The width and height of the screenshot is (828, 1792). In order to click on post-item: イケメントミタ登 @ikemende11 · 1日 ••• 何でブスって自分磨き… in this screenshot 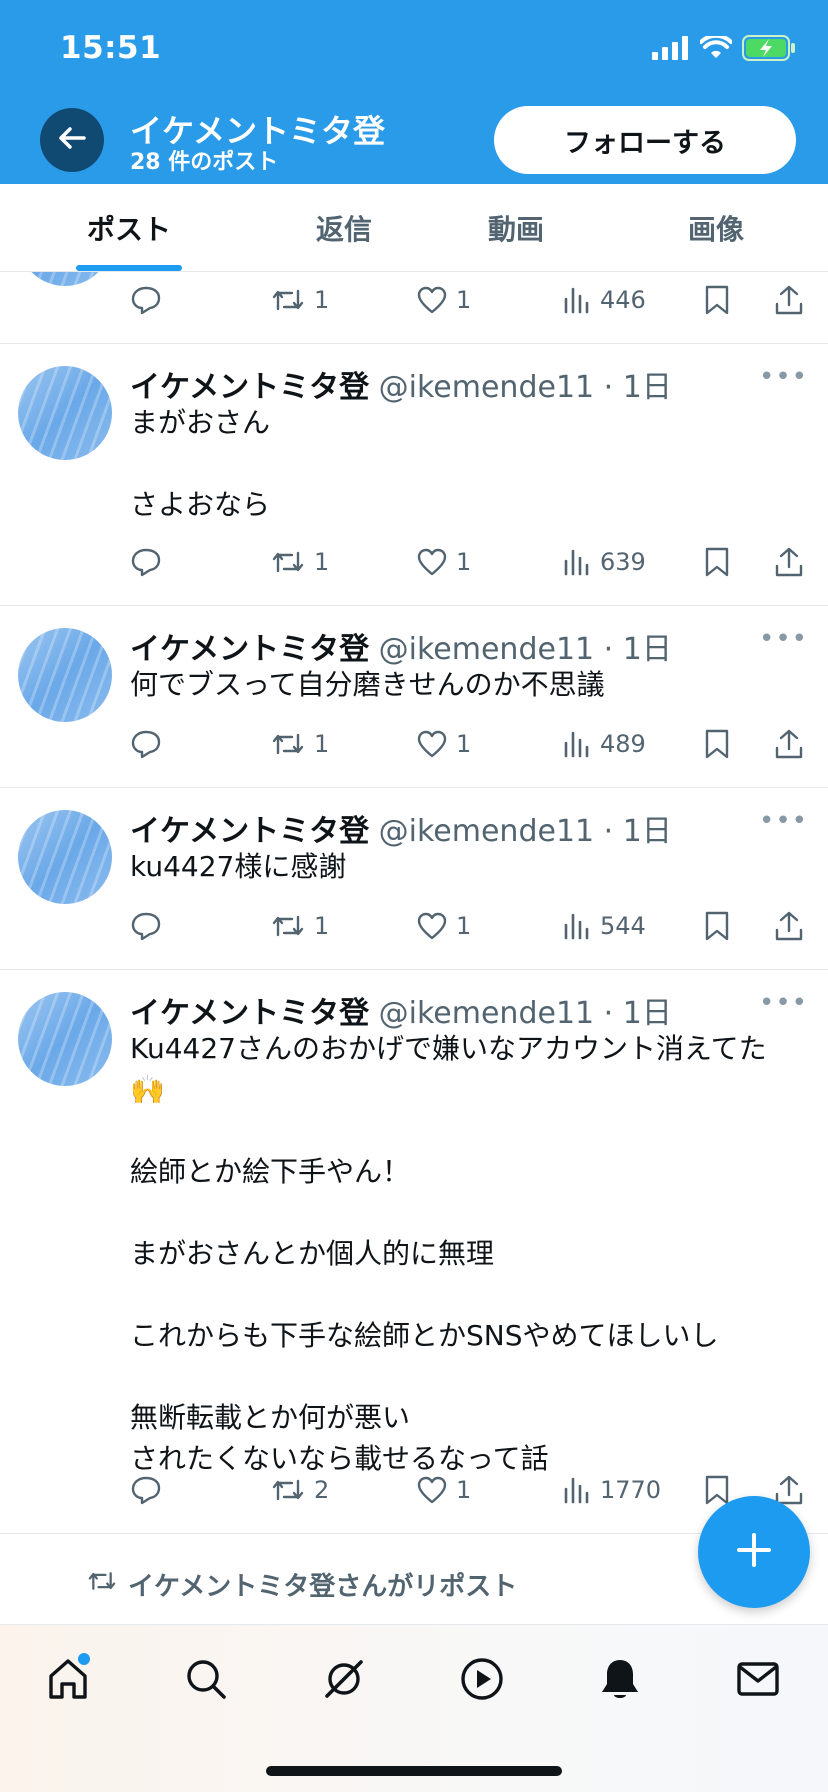, I will do `click(414, 697)`.